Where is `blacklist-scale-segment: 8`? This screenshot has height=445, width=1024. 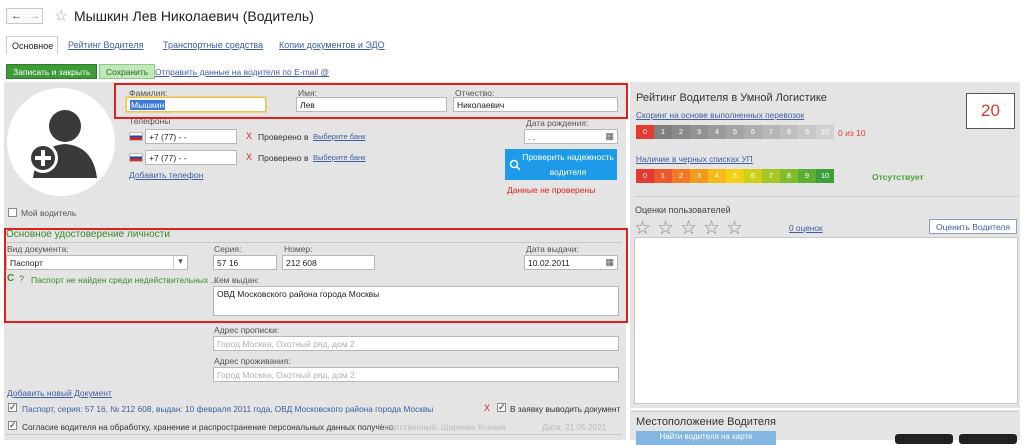
blacklist-scale-segment: 8 is located at coordinates (789, 176).